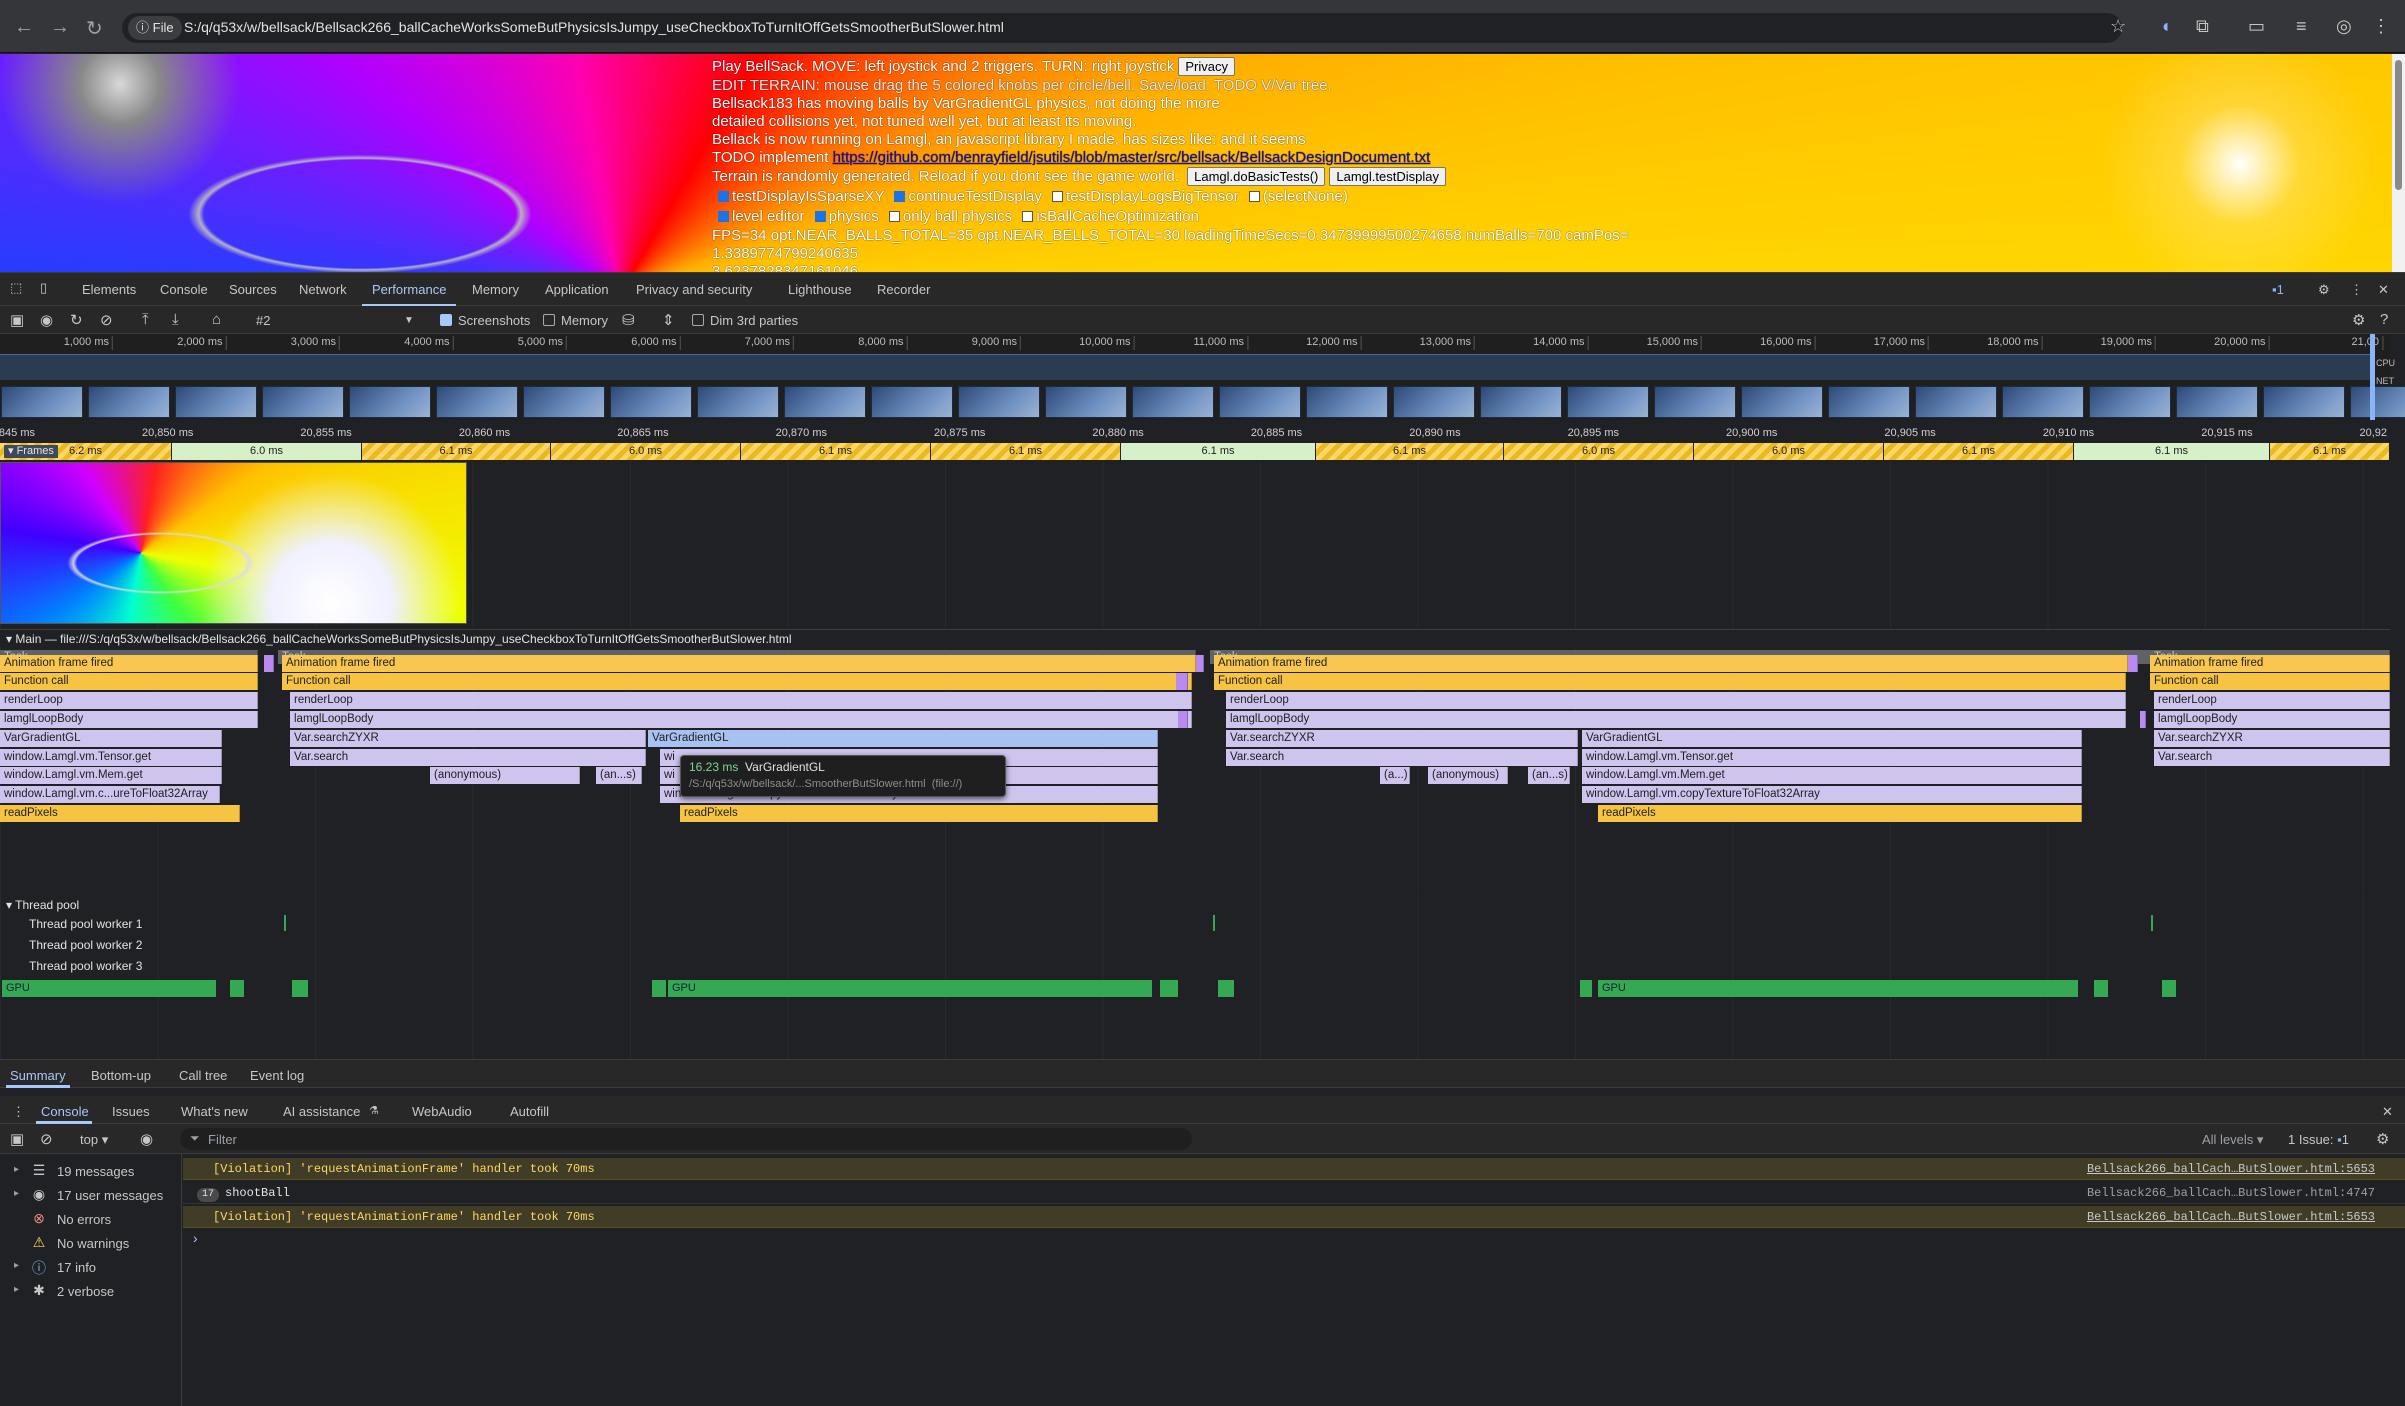 The image size is (2405, 1406). What do you see at coordinates (38, 1075) in the screenshot?
I see `tab-summary: Summary` at bounding box center [38, 1075].